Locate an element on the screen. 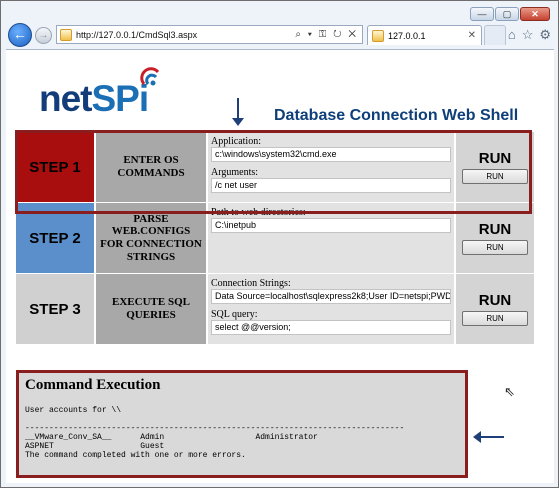  gear-icon: ⚙ is located at coordinates (545, 35).